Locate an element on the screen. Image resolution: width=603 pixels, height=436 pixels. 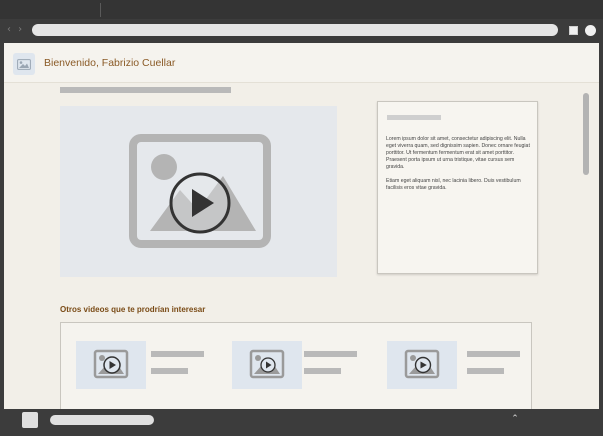
scrollbar-thumb is located at coordinates (586, 134).